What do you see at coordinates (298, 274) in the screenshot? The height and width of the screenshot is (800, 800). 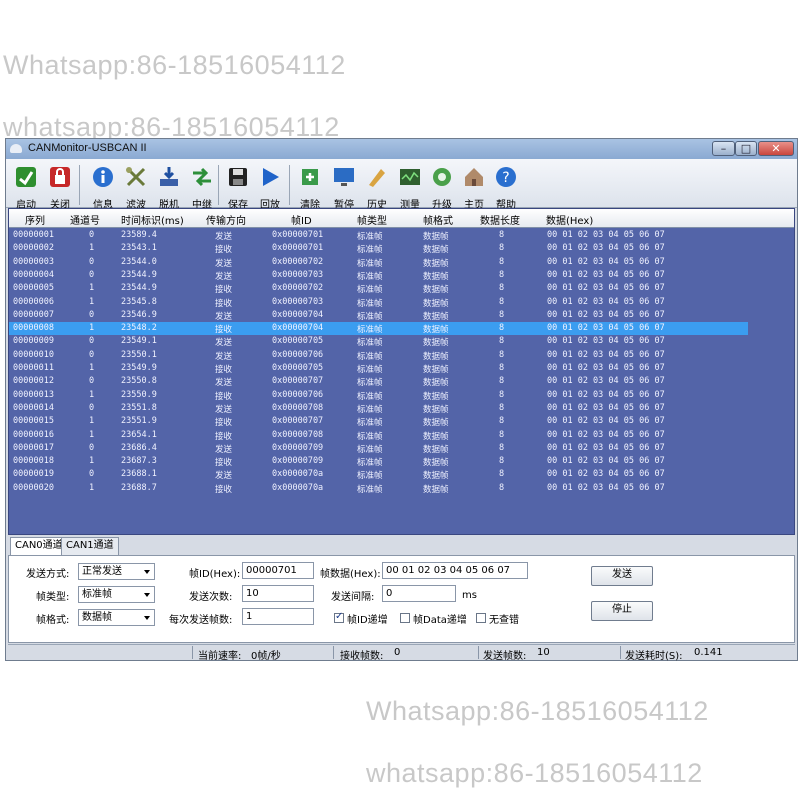 I see `table-cell: 0x00000703` at bounding box center [298, 274].